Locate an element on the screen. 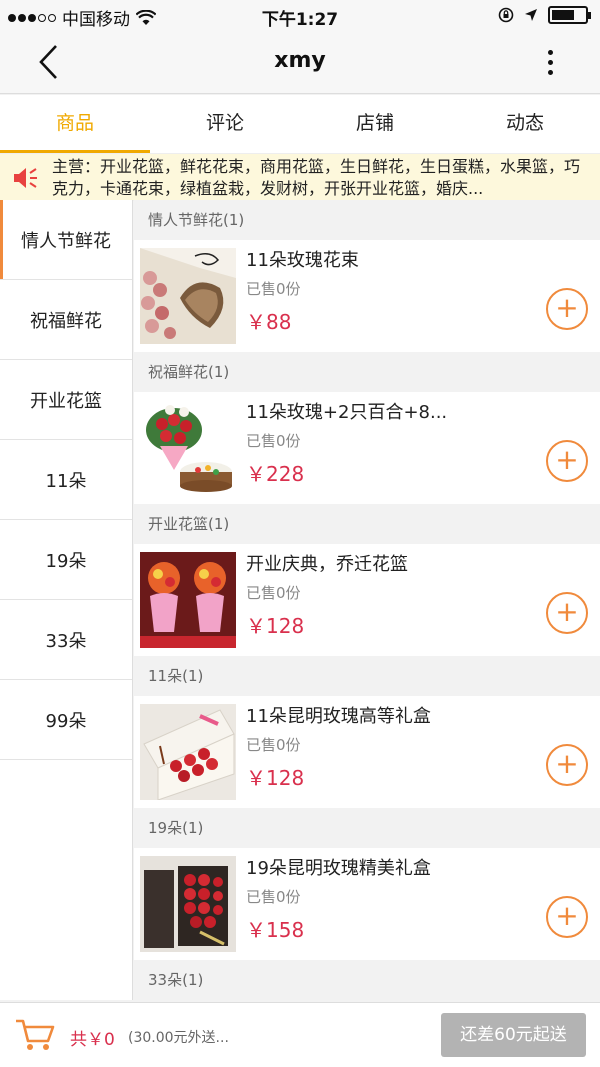 The height and width of the screenshot is (1067, 600). more-options-button is located at coordinates (550, 62).